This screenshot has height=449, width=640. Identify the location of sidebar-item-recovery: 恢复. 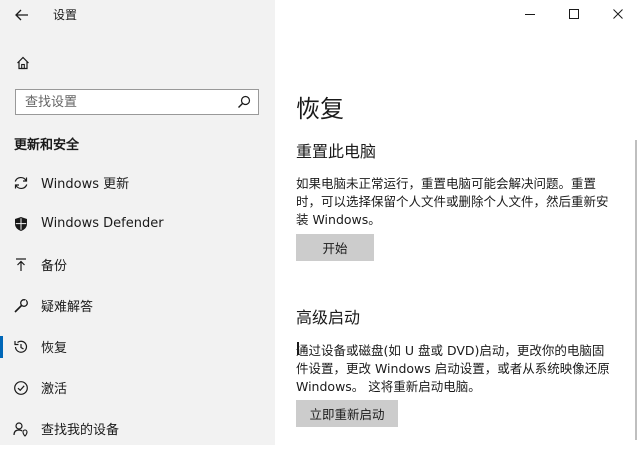
(137, 346).